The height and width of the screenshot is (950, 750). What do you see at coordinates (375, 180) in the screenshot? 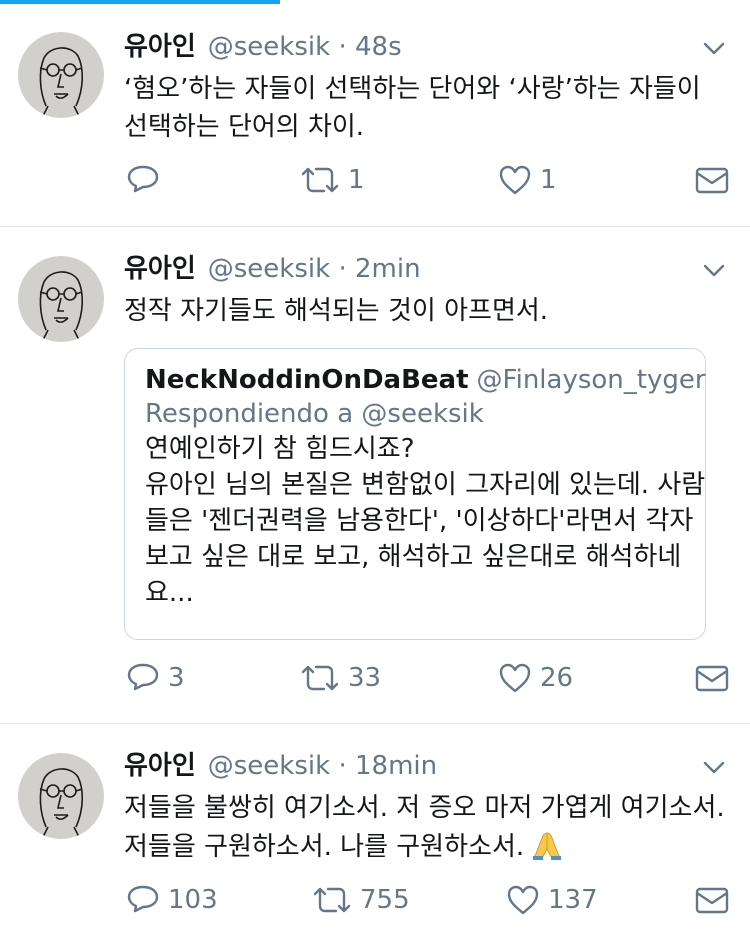
I see `tweet-actions: 1 1` at bounding box center [375, 180].